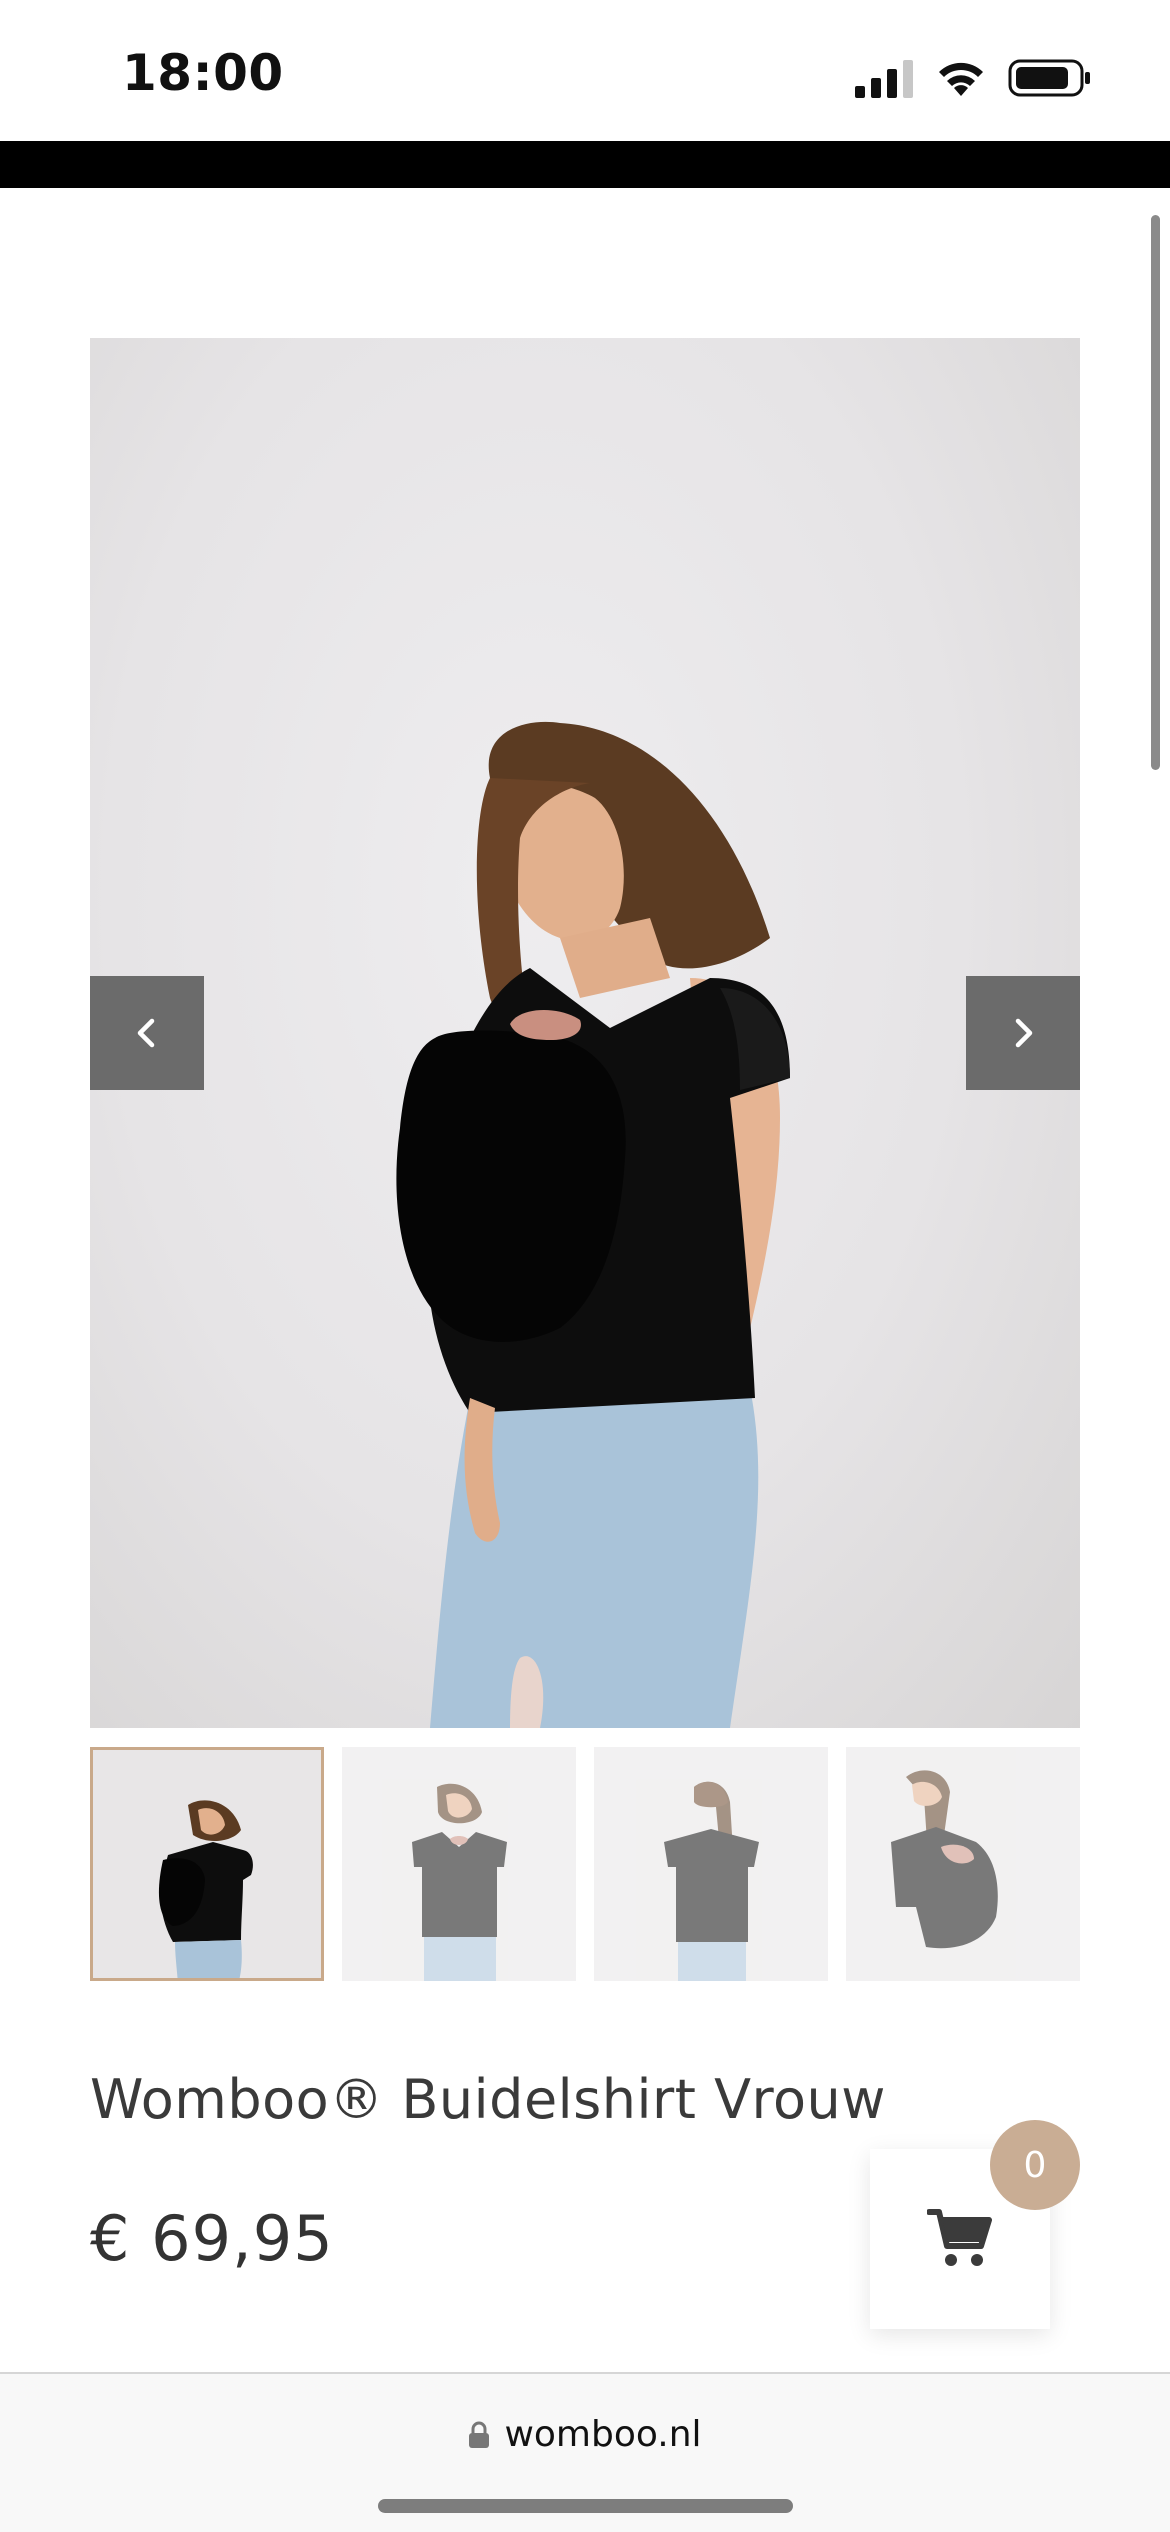 This screenshot has height=2532, width=1170. I want to click on slider-prev-button, so click(147, 1033).